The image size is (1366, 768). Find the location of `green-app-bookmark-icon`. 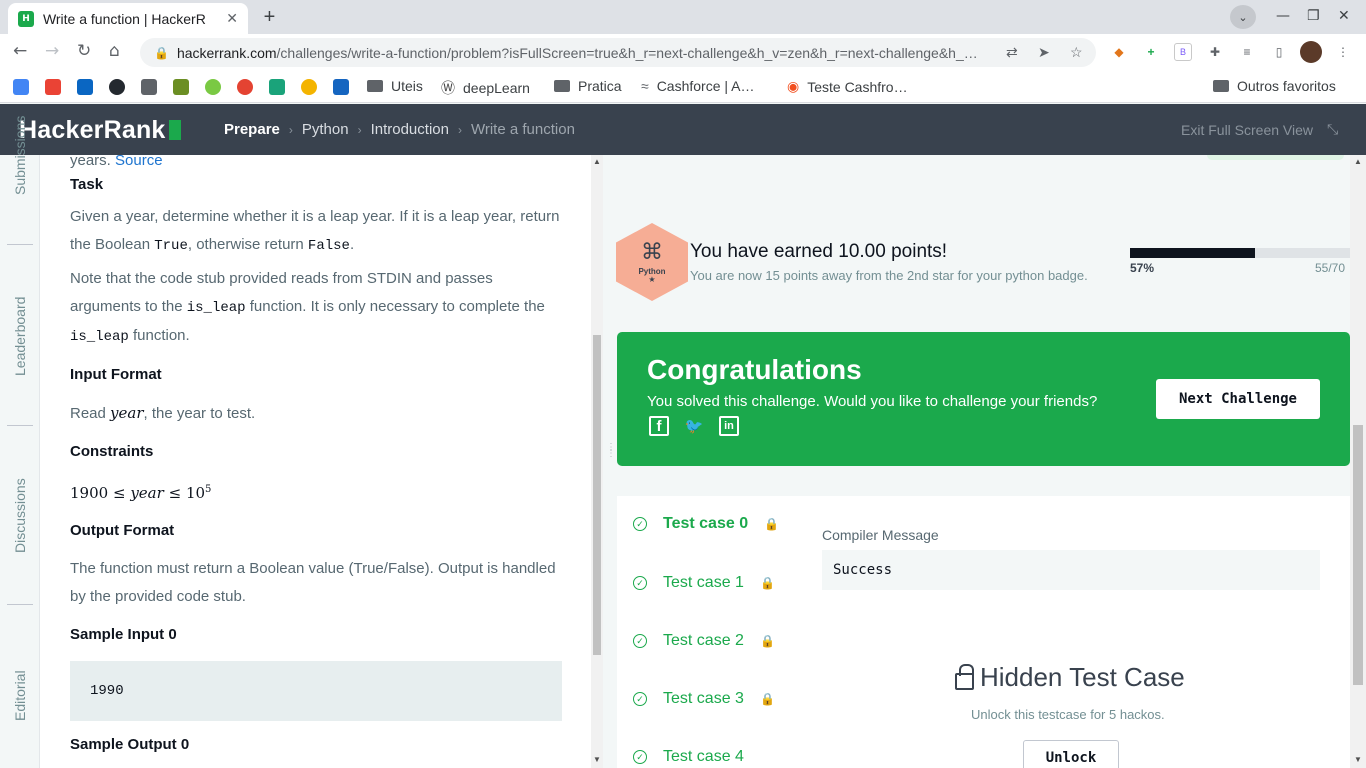

green-app-bookmark-icon is located at coordinates (277, 87).